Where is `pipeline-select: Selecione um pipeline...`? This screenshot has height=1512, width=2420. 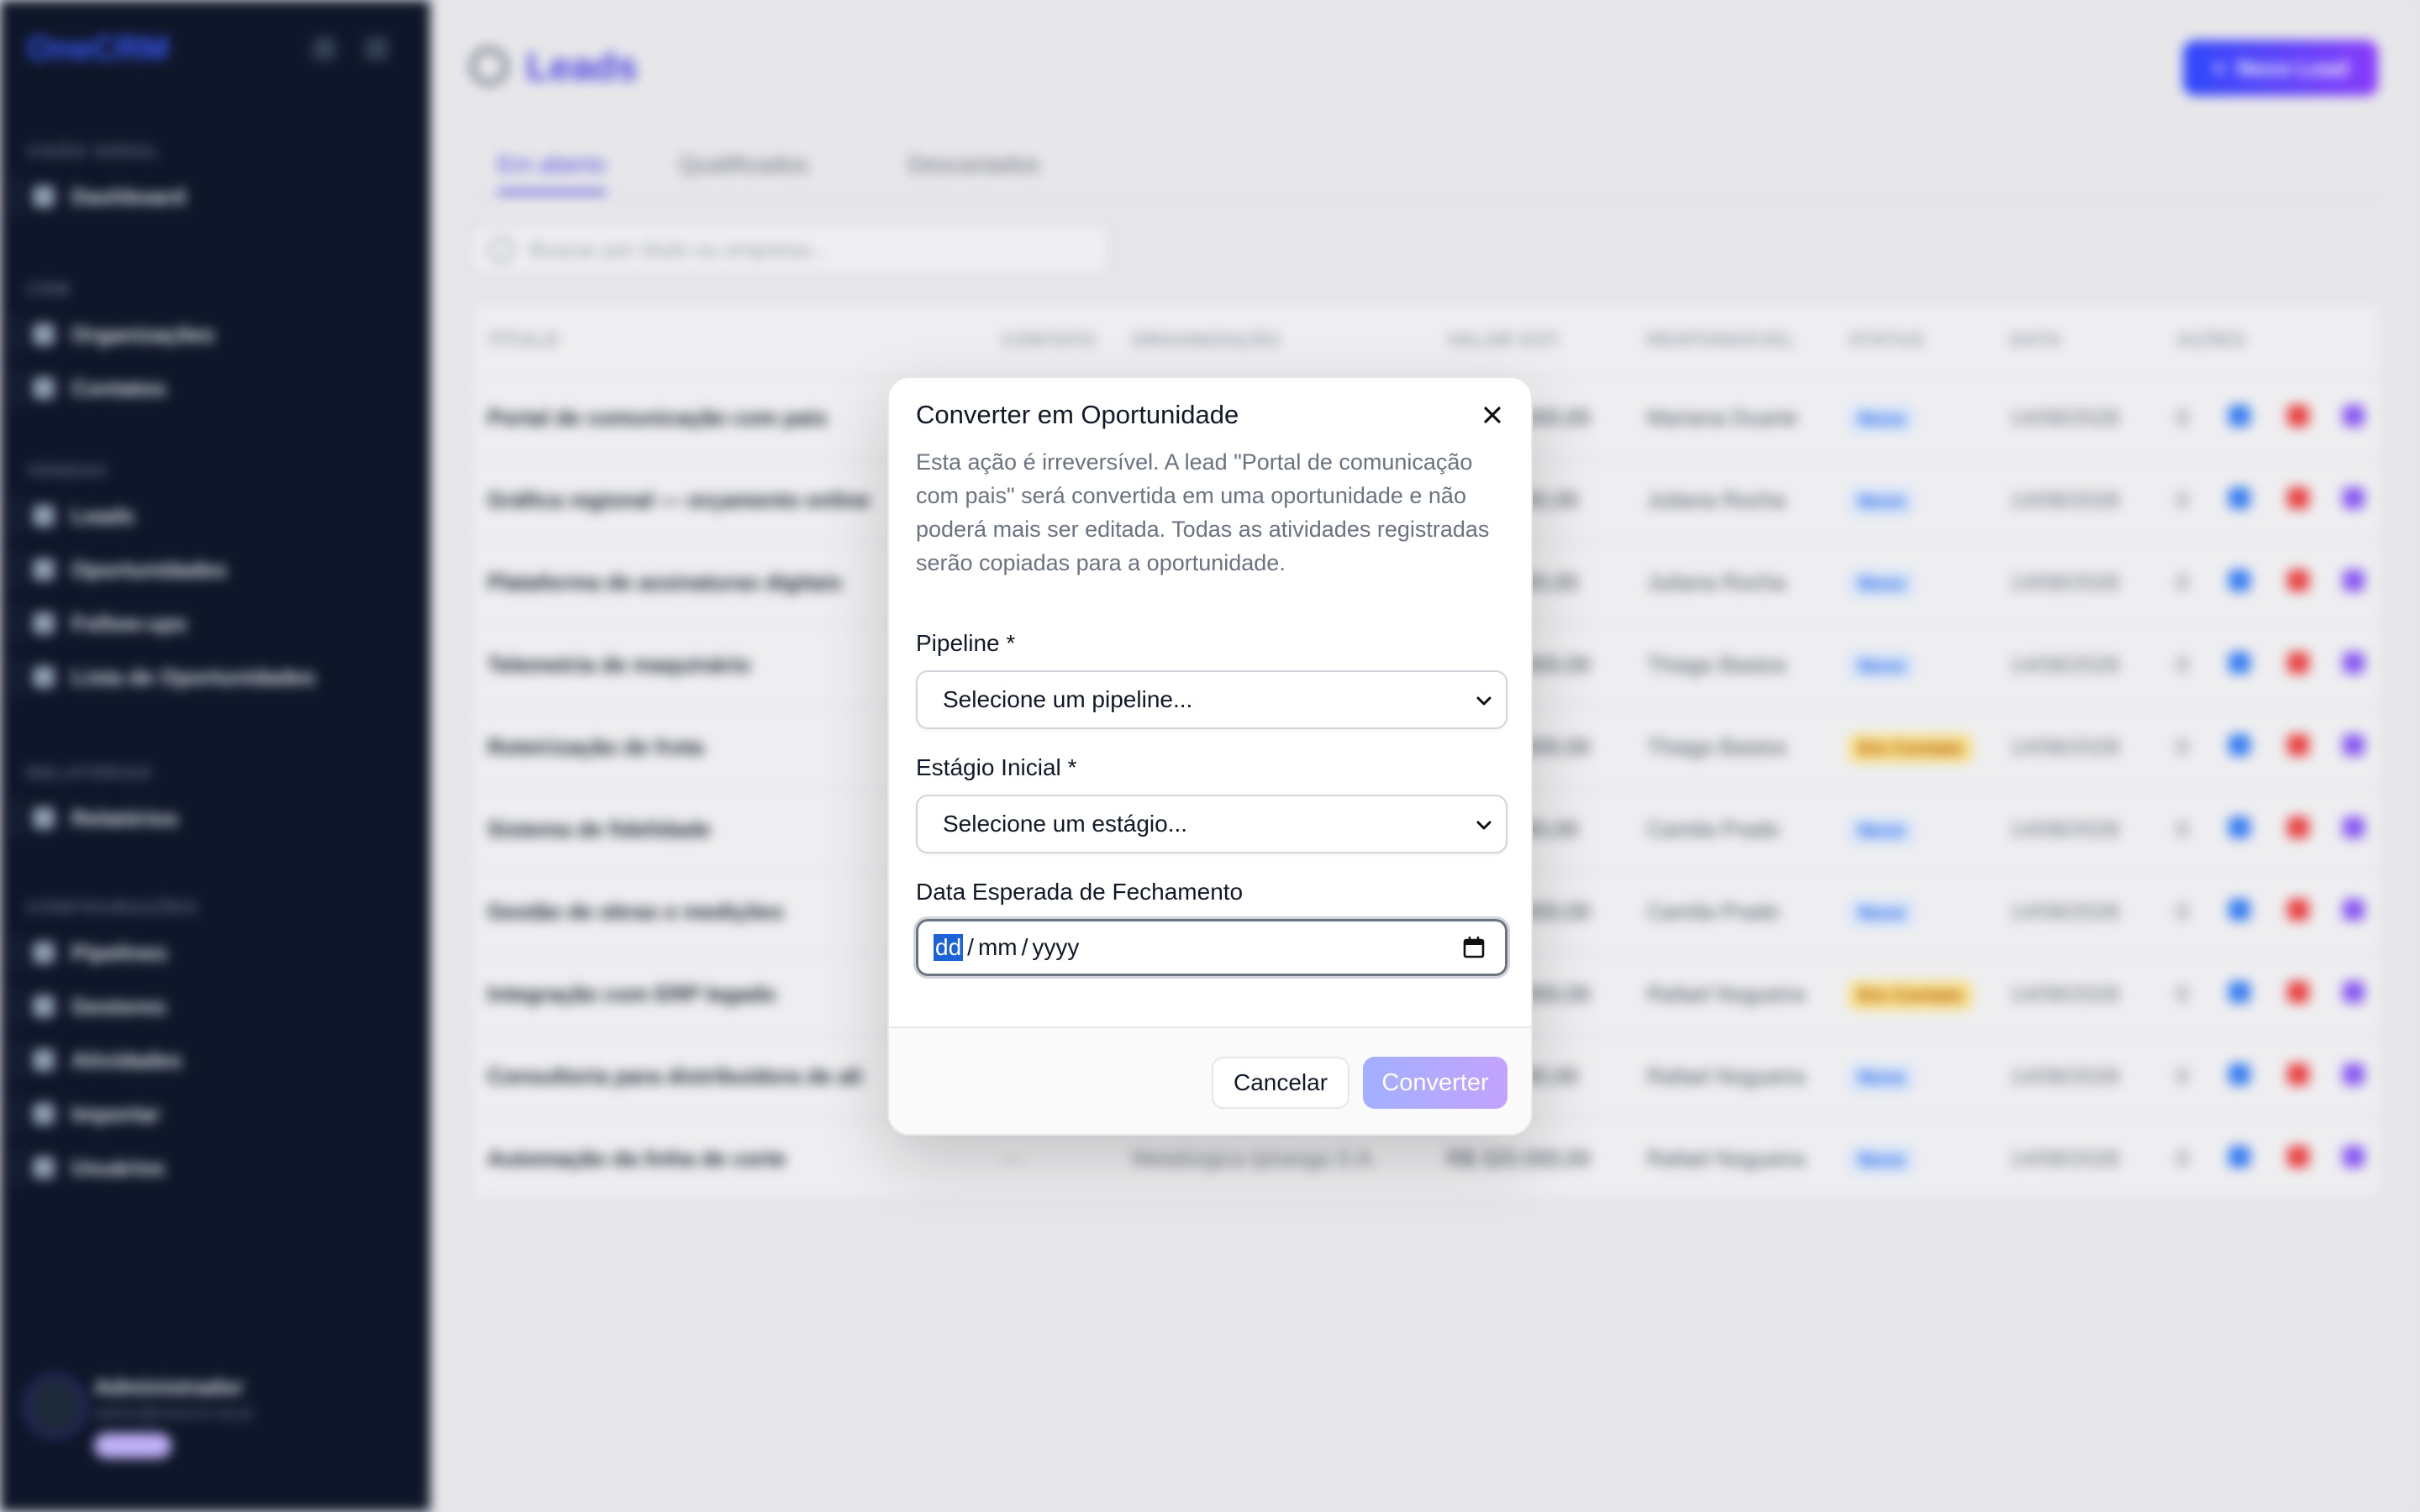
pipeline-select: Selecione um pipeline... is located at coordinates (1211, 699).